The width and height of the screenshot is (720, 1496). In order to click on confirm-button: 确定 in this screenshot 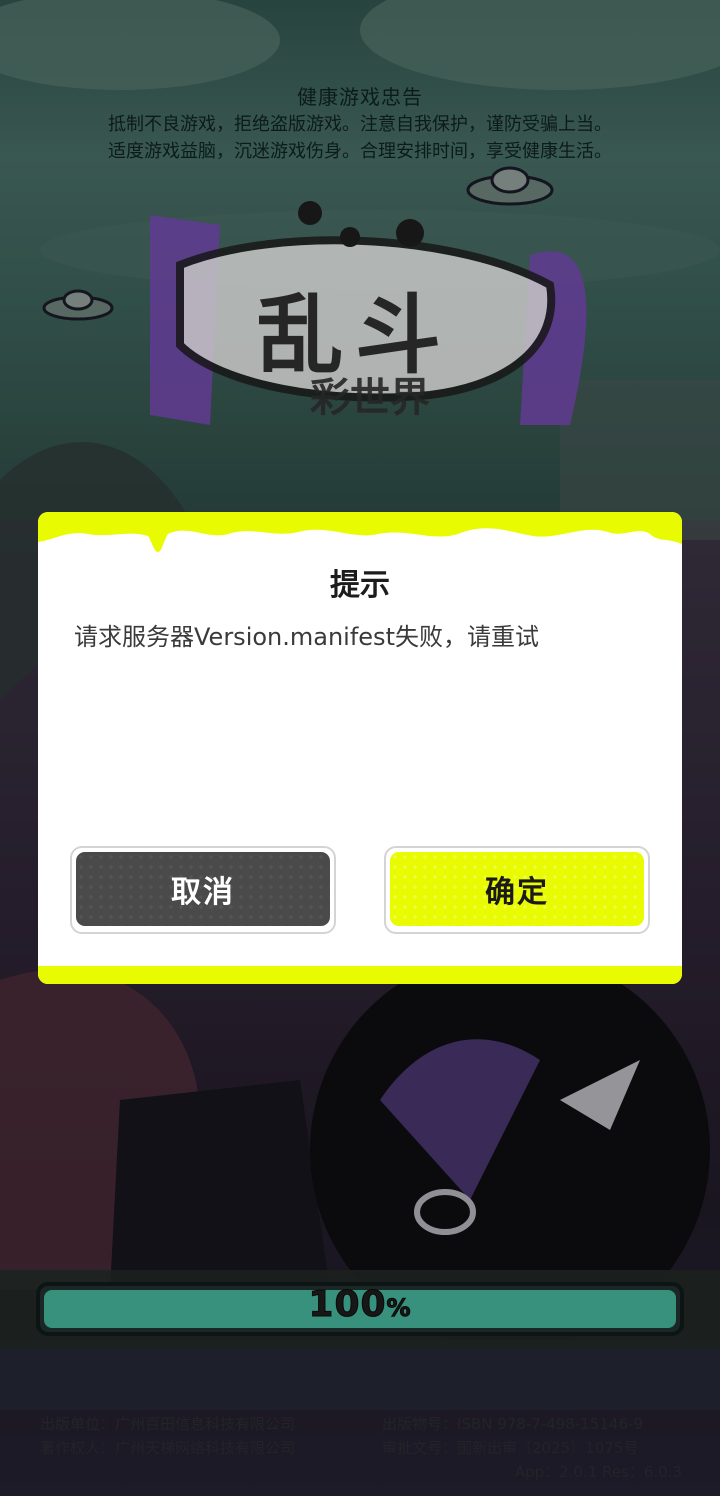, I will do `click(517, 890)`.